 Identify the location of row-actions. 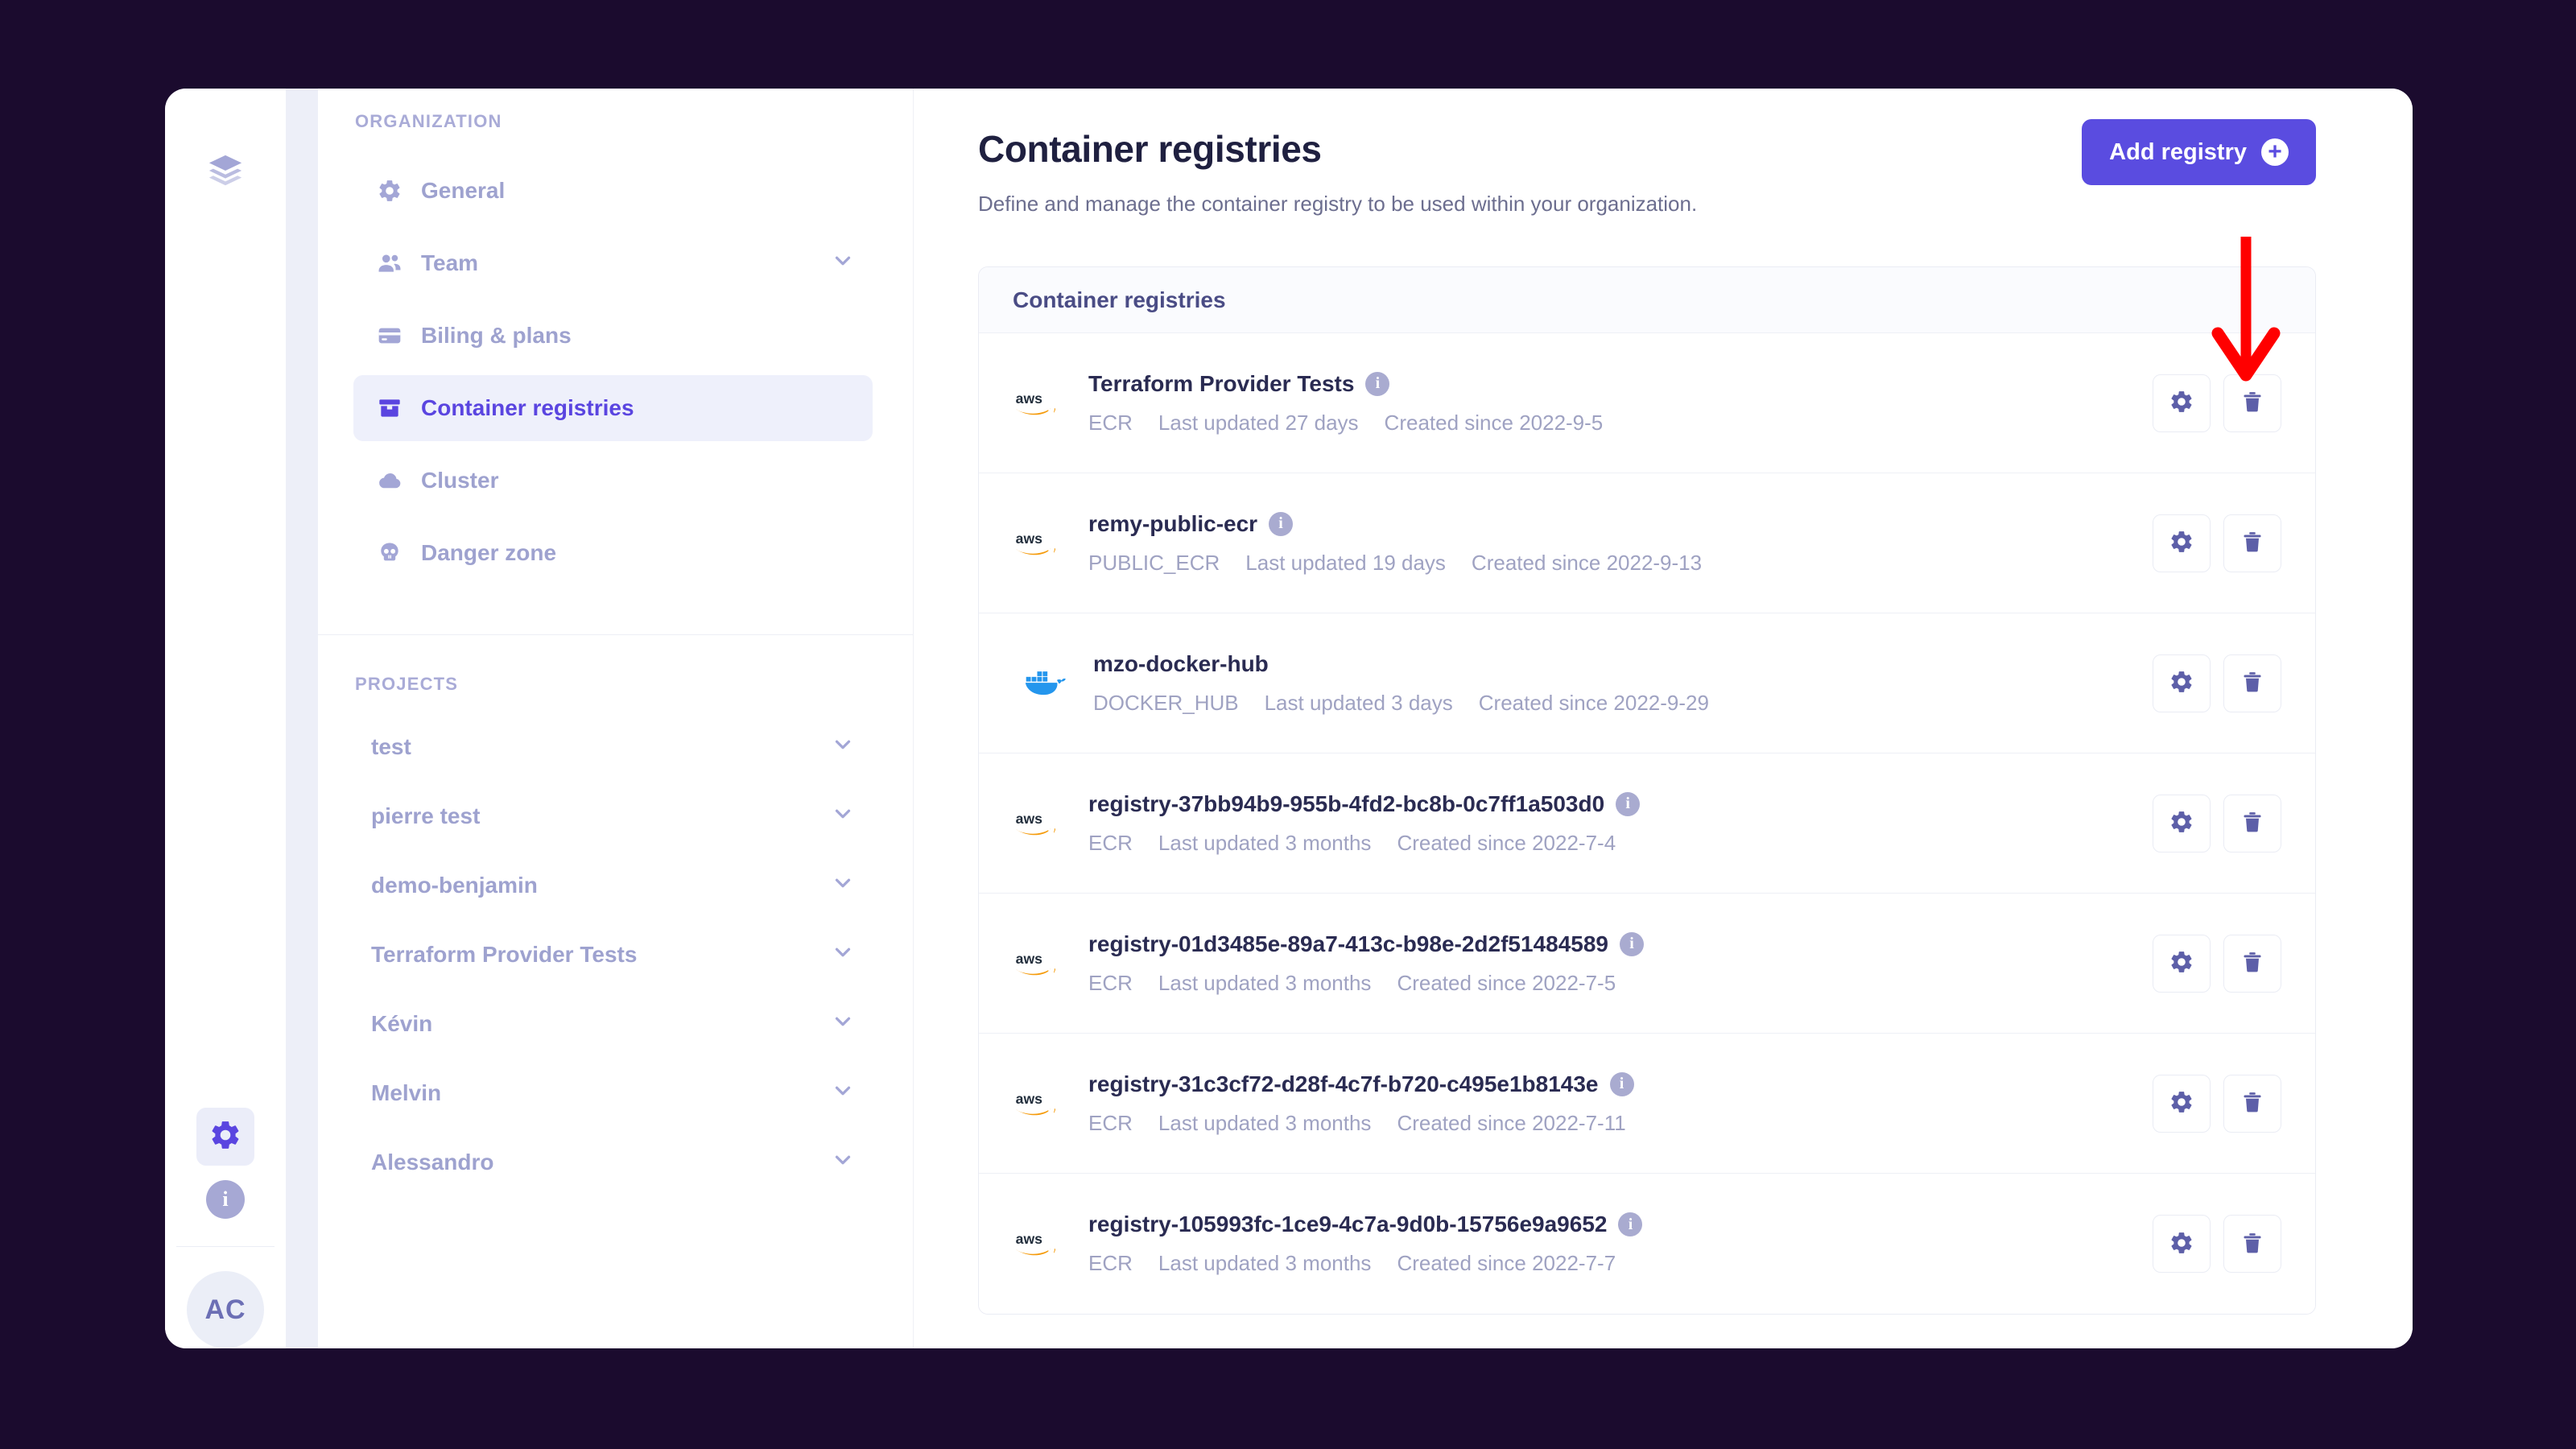
(2217, 403).